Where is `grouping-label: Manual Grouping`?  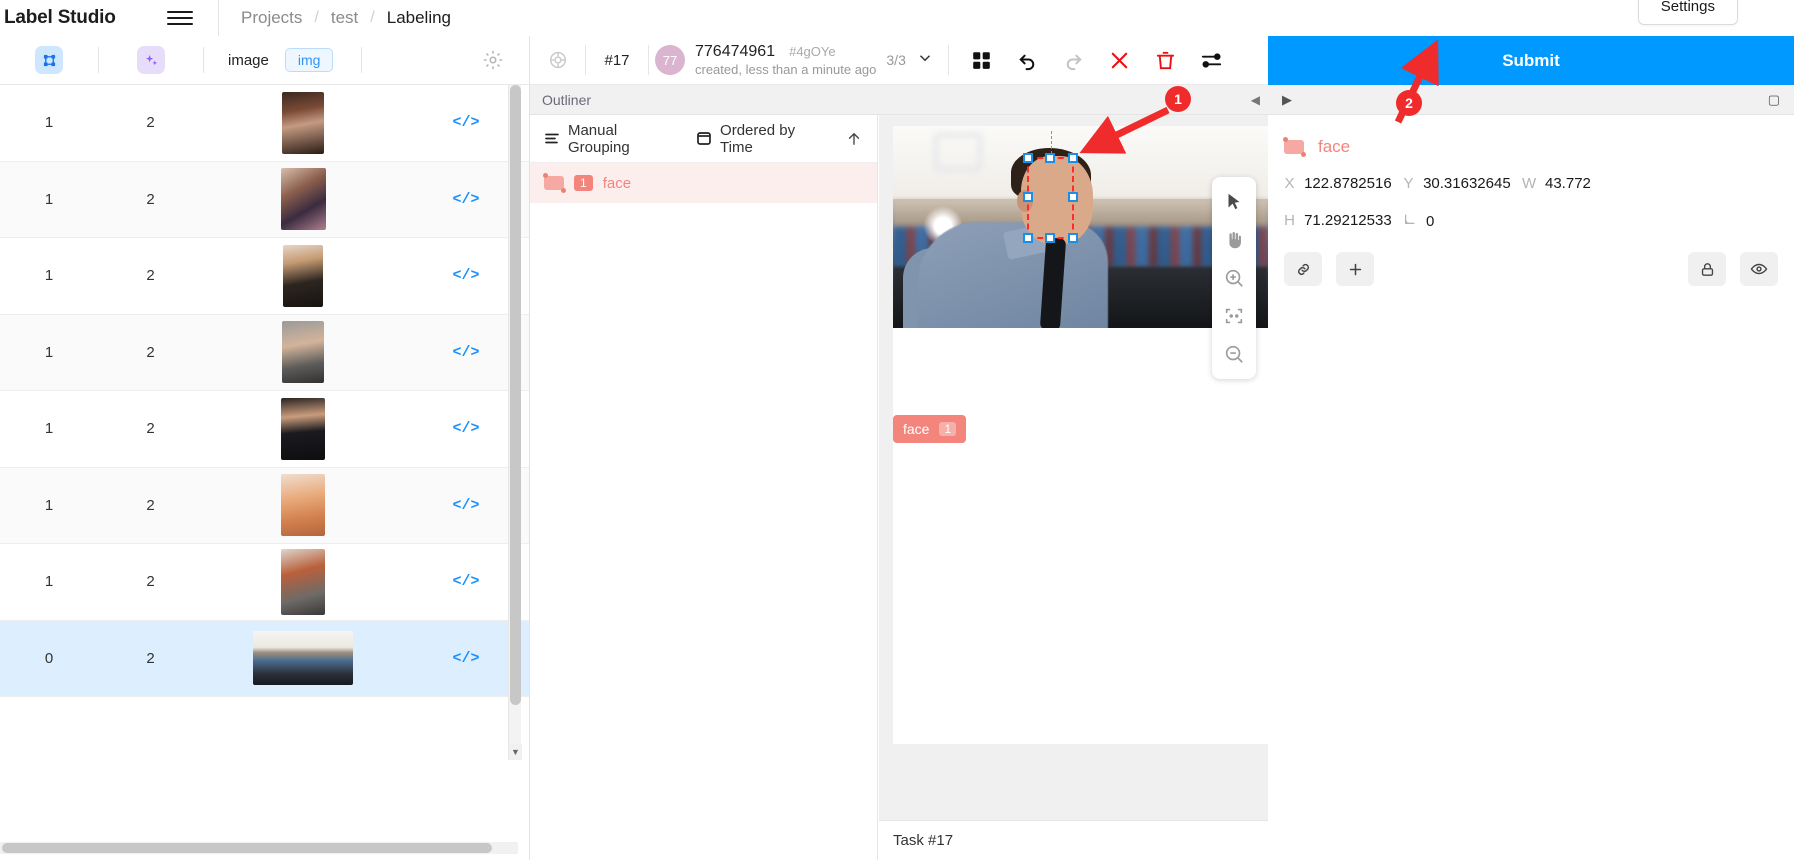 grouping-label: Manual Grouping is located at coordinates (598, 138).